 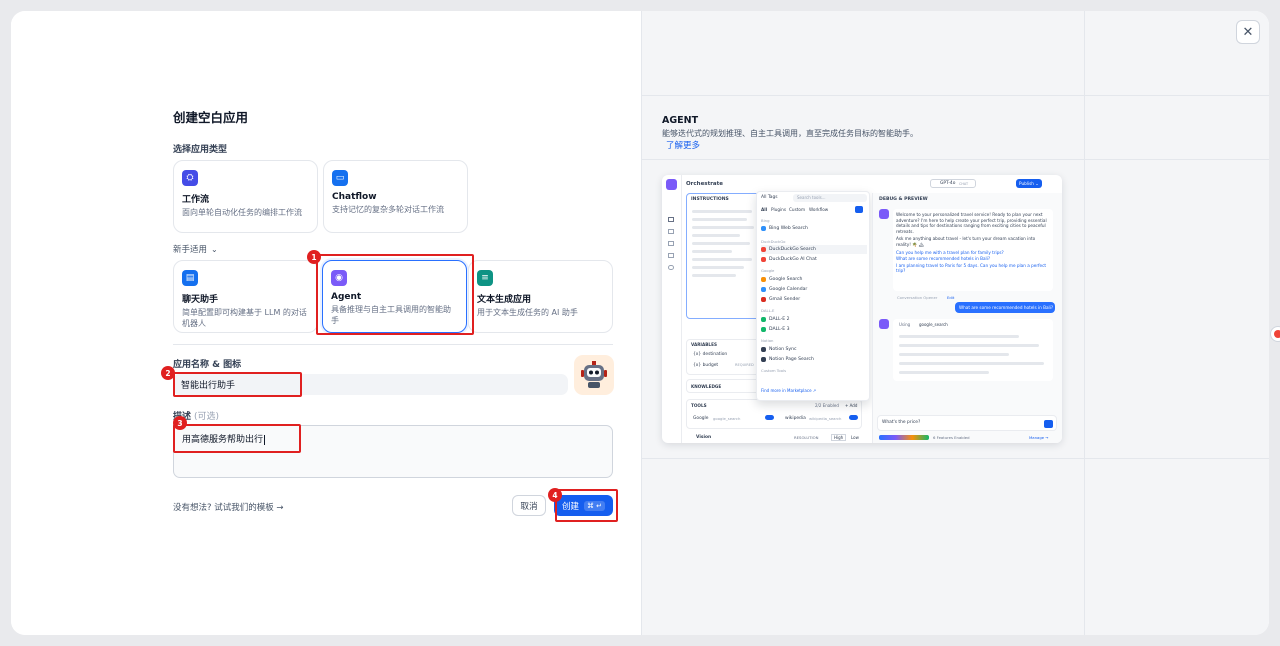 What do you see at coordinates (242, 212) in the screenshot?
I see `card-workflow-desc: 面向单轮自动化任务的编排工作流` at bounding box center [242, 212].